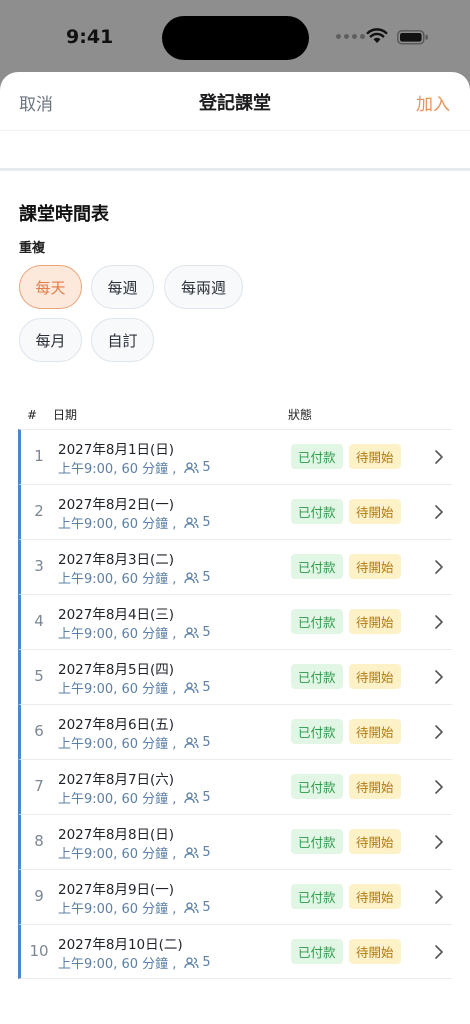 The image size is (470, 1024). I want to click on cellular-signal-icon, so click(350, 36).